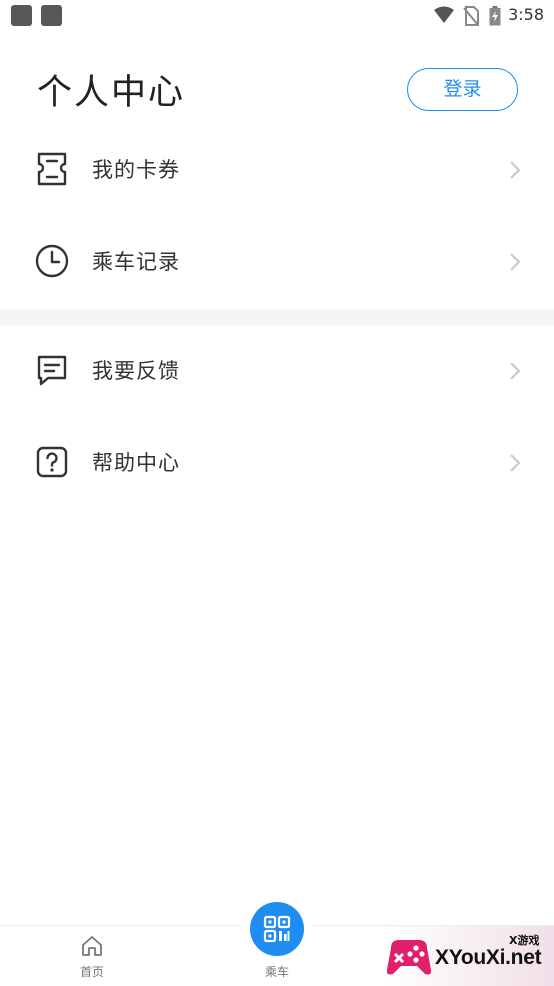 The width and height of the screenshot is (554, 986). Describe the element at coordinates (136, 262) in the screenshot. I see `menu-label: 乘车记录` at that location.